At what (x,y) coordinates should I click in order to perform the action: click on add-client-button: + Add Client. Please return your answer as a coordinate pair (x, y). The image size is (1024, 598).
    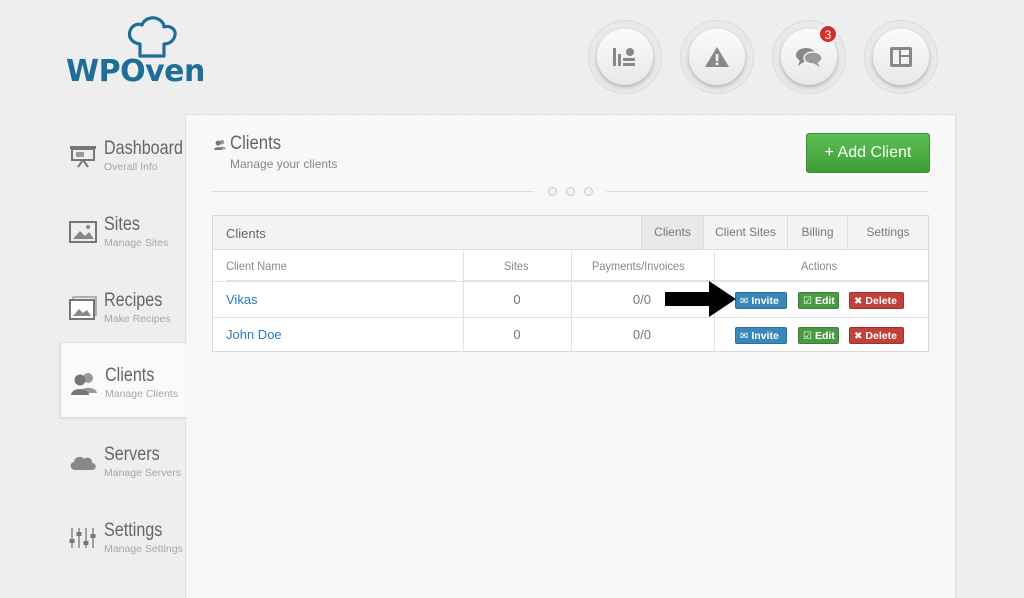
    Looking at the image, I should click on (868, 153).